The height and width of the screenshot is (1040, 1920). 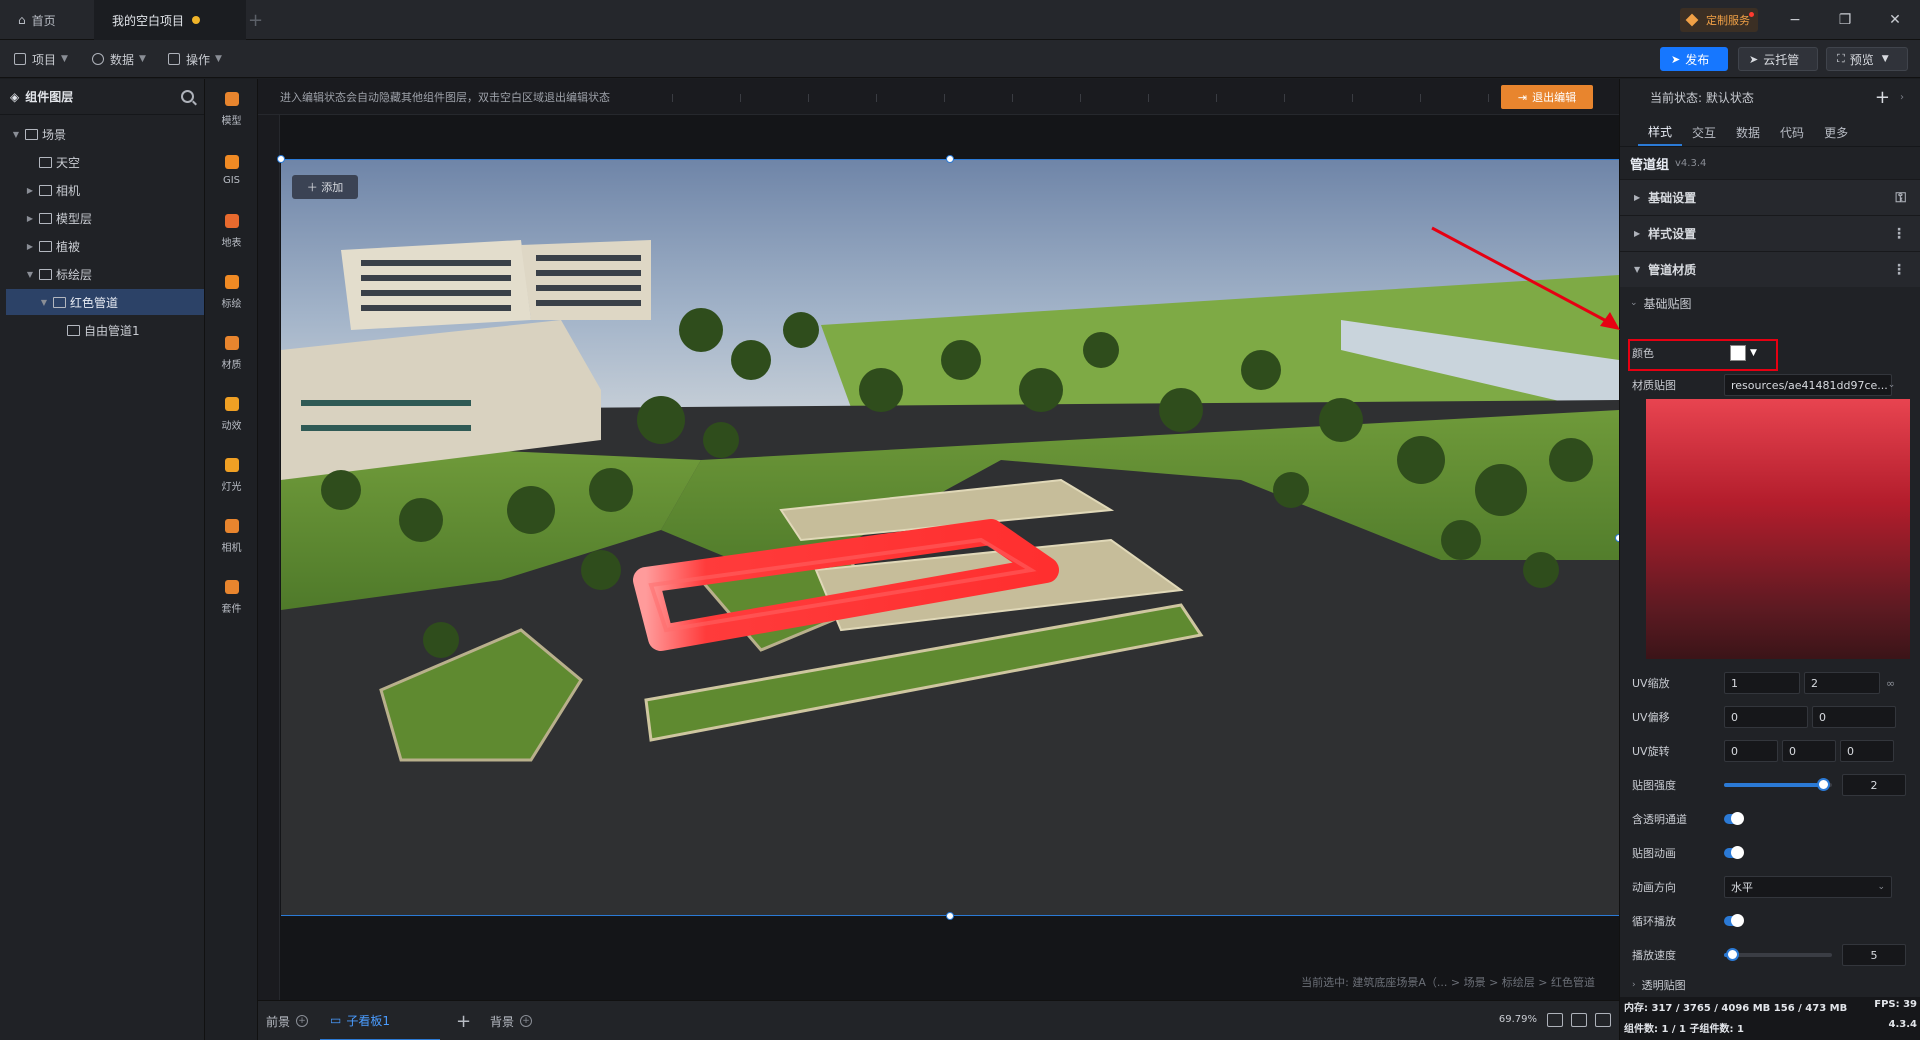 I want to click on ruler-tick: |, so click(x=1284, y=97).